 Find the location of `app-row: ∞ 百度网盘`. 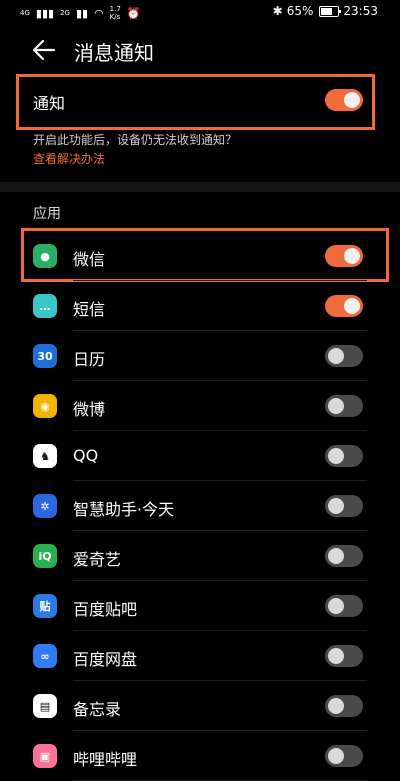

app-row: ∞ 百度网盘 is located at coordinates (200, 656).